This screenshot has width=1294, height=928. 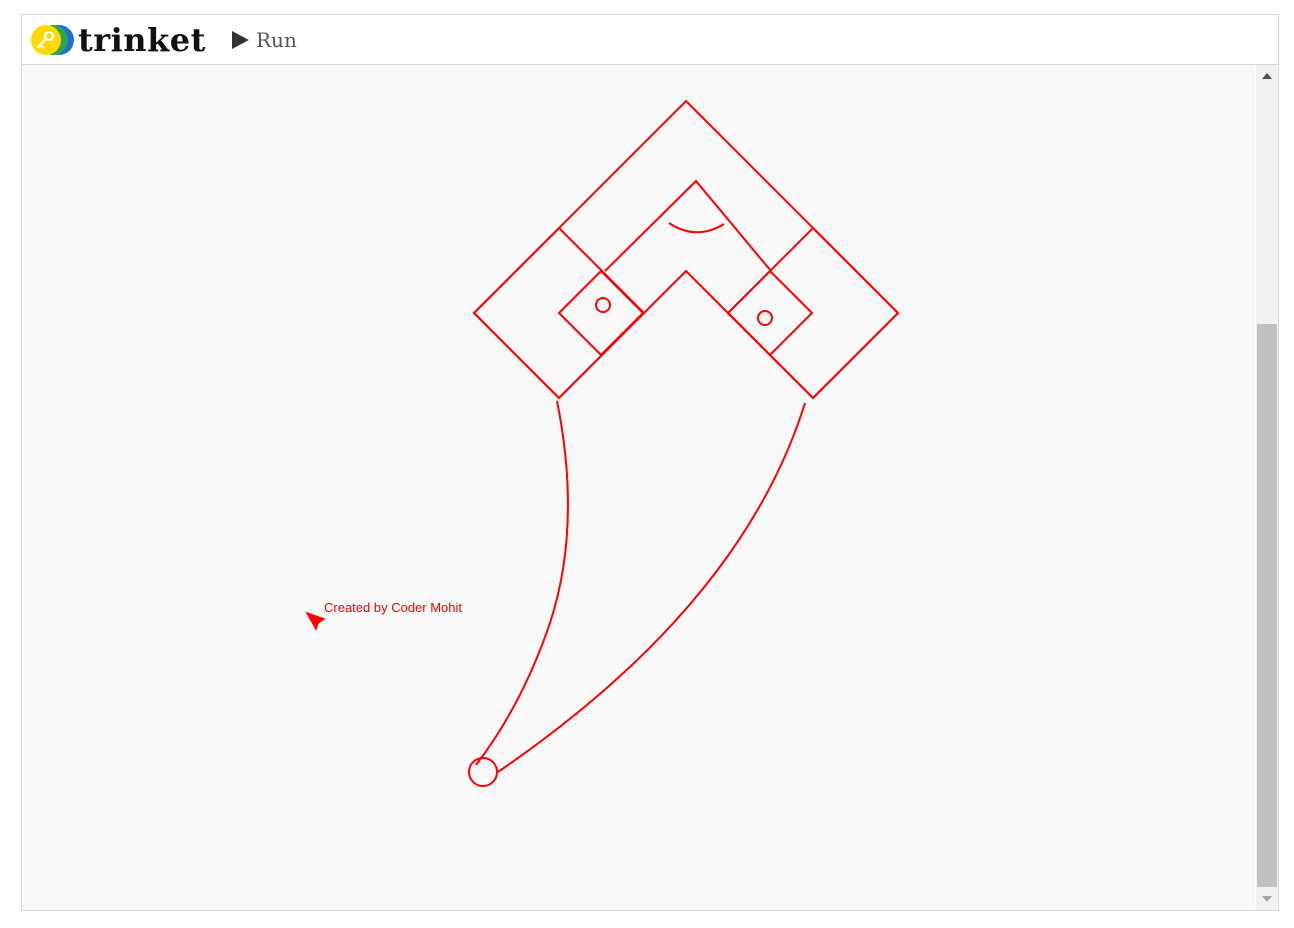 What do you see at coordinates (315, 621) in the screenshot?
I see `turtle-arrow-icon` at bounding box center [315, 621].